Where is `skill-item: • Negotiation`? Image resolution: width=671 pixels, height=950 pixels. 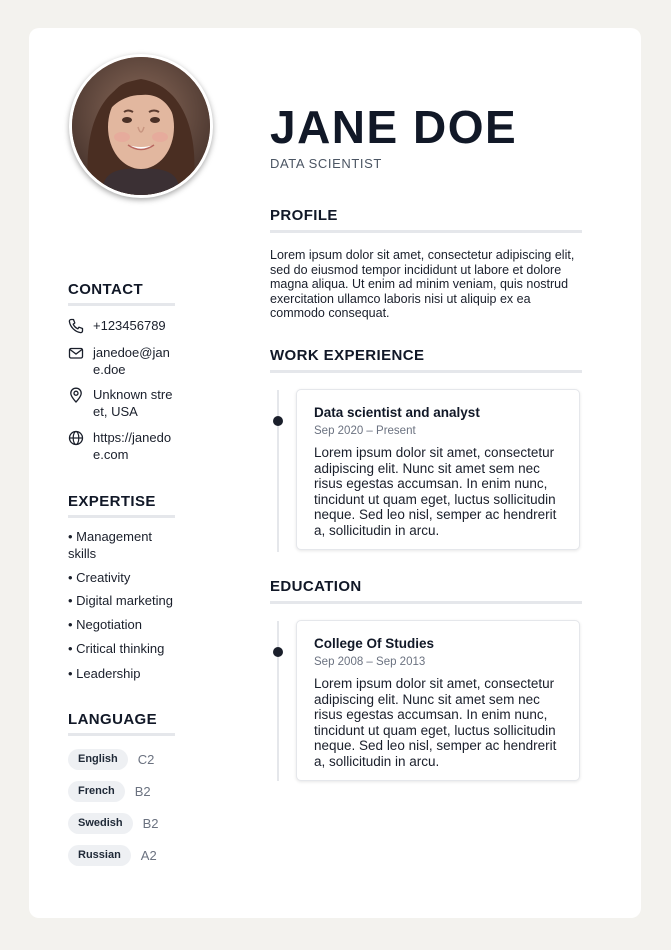
skill-item: • Negotiation is located at coordinates (105, 624).